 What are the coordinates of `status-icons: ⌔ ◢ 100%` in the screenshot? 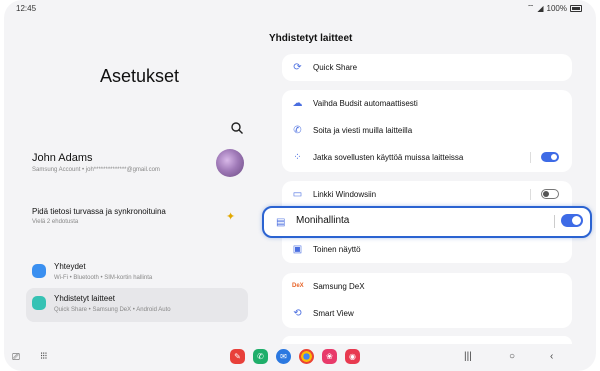 It's located at (554, 8).